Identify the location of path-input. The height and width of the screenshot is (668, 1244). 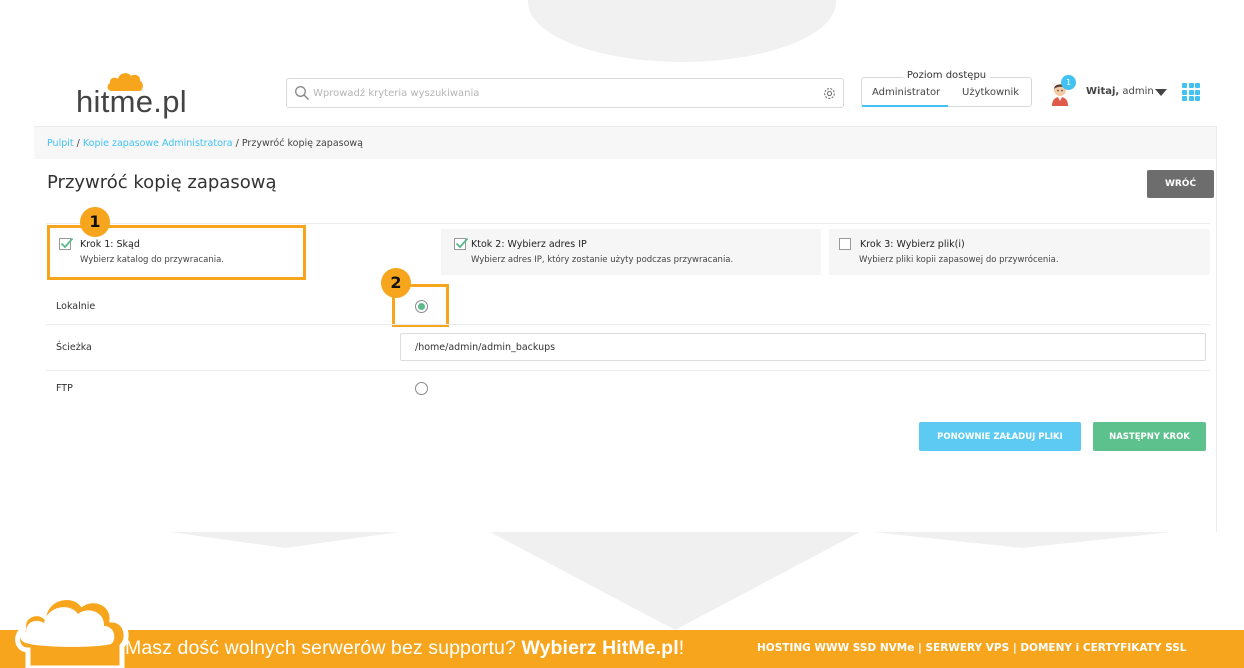
(803, 347).